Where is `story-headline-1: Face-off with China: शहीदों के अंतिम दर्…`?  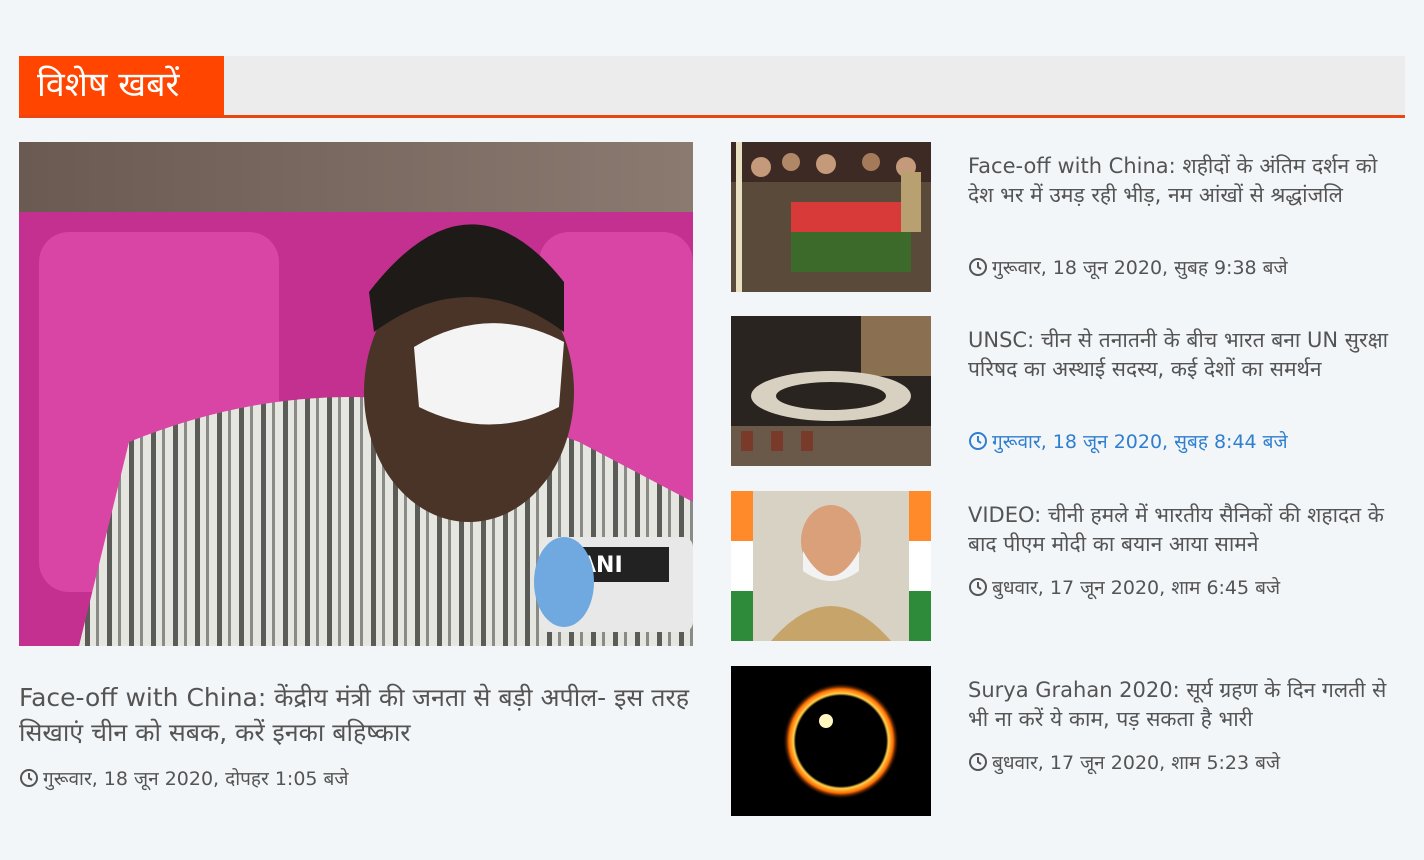
story-headline-1: Face-off with China: शहीदों के अंतिम दर्… is located at coordinates (1186, 181).